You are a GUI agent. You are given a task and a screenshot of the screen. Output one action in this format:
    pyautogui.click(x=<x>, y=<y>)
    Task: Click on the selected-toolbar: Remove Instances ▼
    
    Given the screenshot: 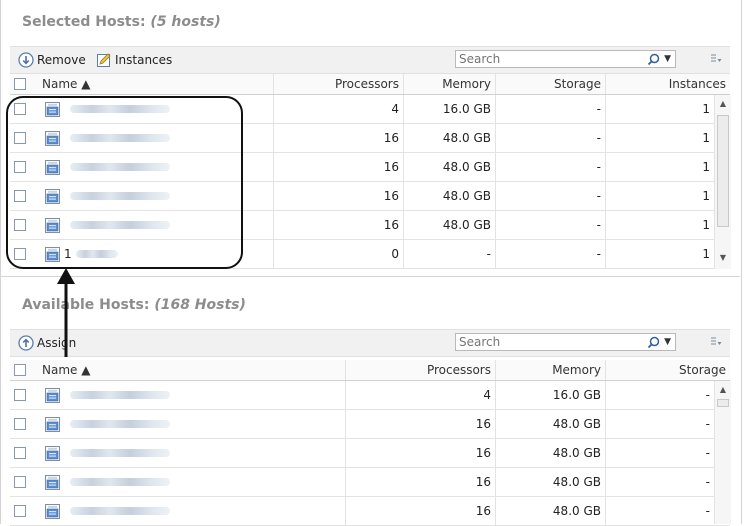 What is the action you would take?
    pyautogui.click(x=370, y=60)
    